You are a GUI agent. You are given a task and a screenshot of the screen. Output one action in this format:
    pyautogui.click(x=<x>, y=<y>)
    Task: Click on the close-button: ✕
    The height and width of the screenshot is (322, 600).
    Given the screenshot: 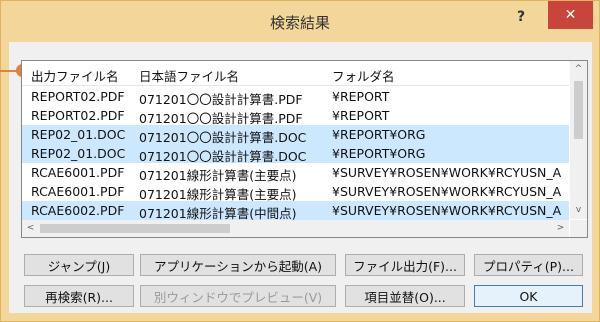 What is the action you would take?
    pyautogui.click(x=570, y=15)
    